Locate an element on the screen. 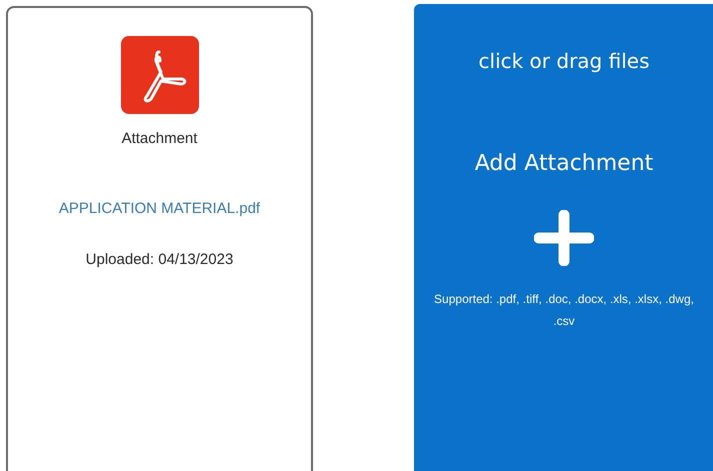 This screenshot has height=471, width=713. plus-icon is located at coordinates (564, 238).